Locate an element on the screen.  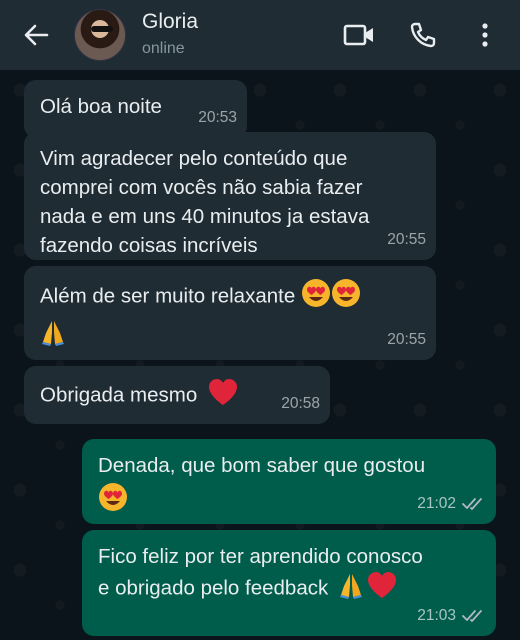
message-incoming: Obrigada mesmo 20:58 is located at coordinates (177, 395).